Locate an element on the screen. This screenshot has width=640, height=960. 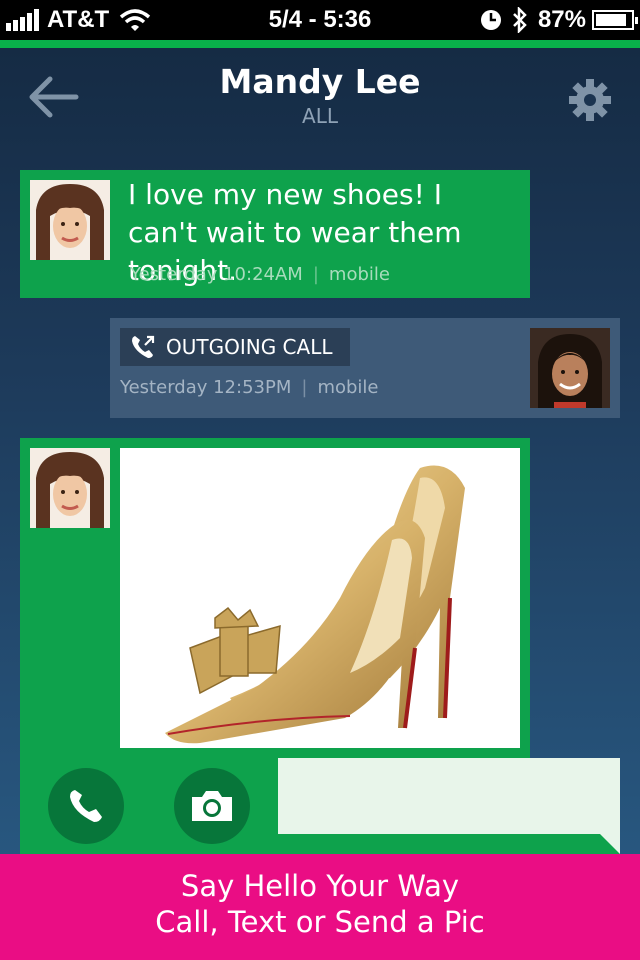
composer-bar is located at coordinates (320, 808).